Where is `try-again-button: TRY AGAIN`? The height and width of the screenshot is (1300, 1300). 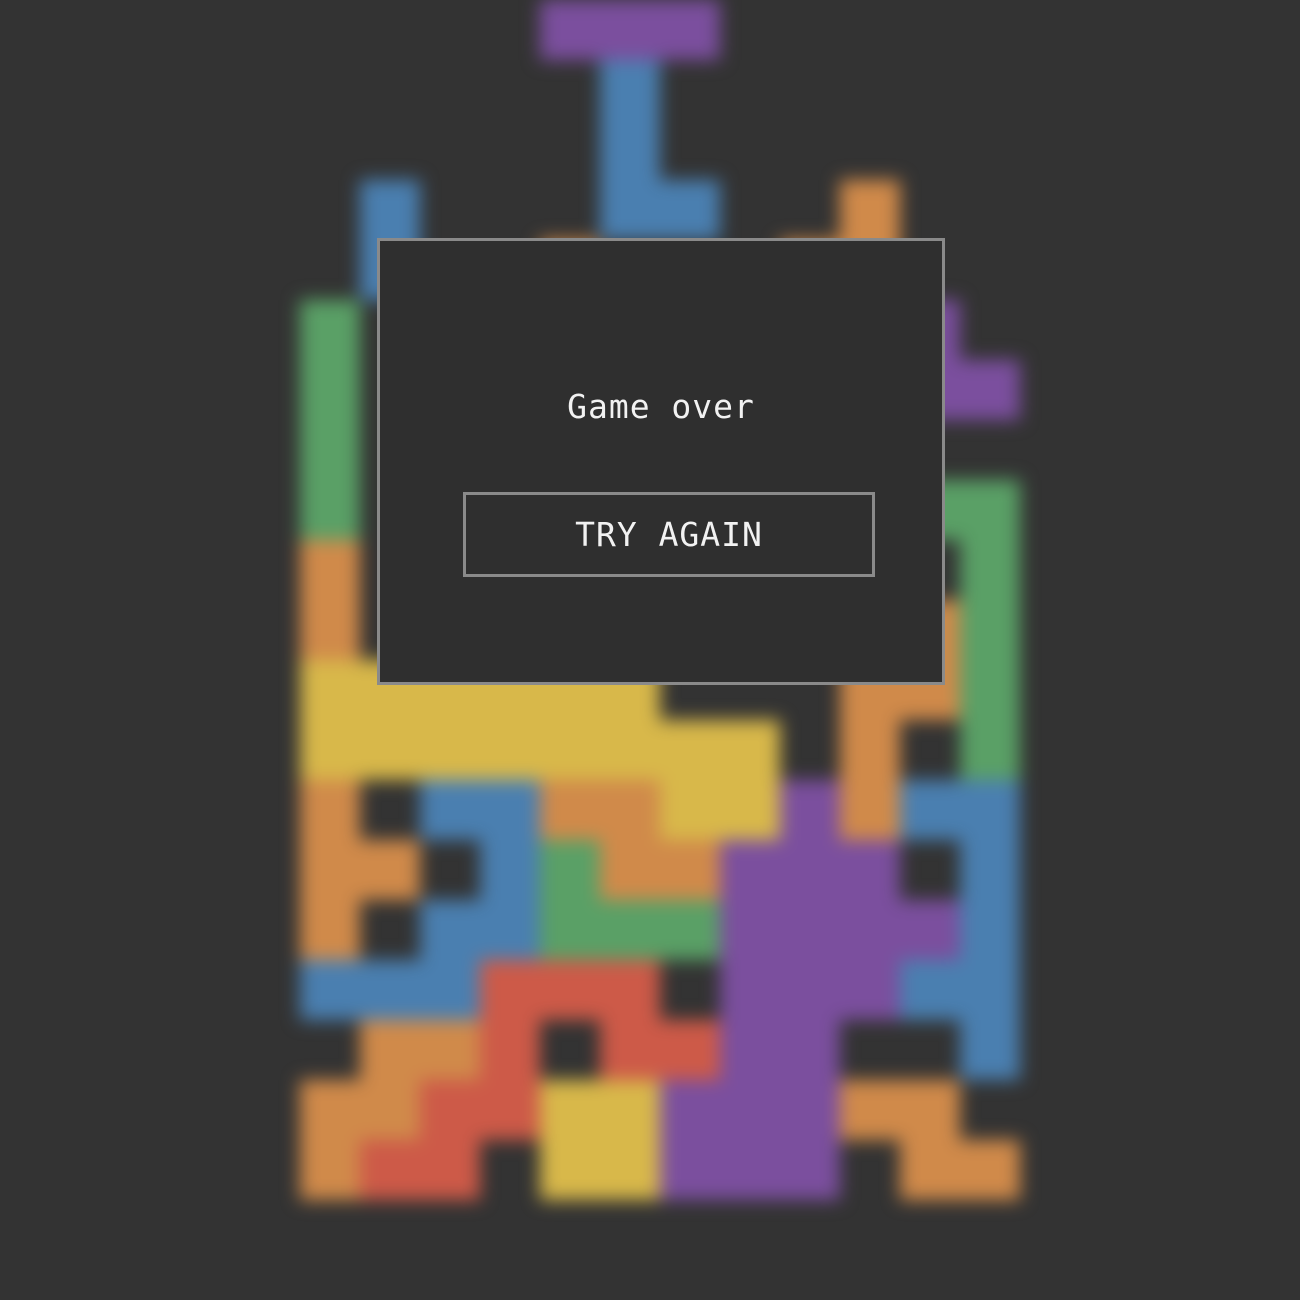
try-again-button: TRY AGAIN is located at coordinates (669, 534).